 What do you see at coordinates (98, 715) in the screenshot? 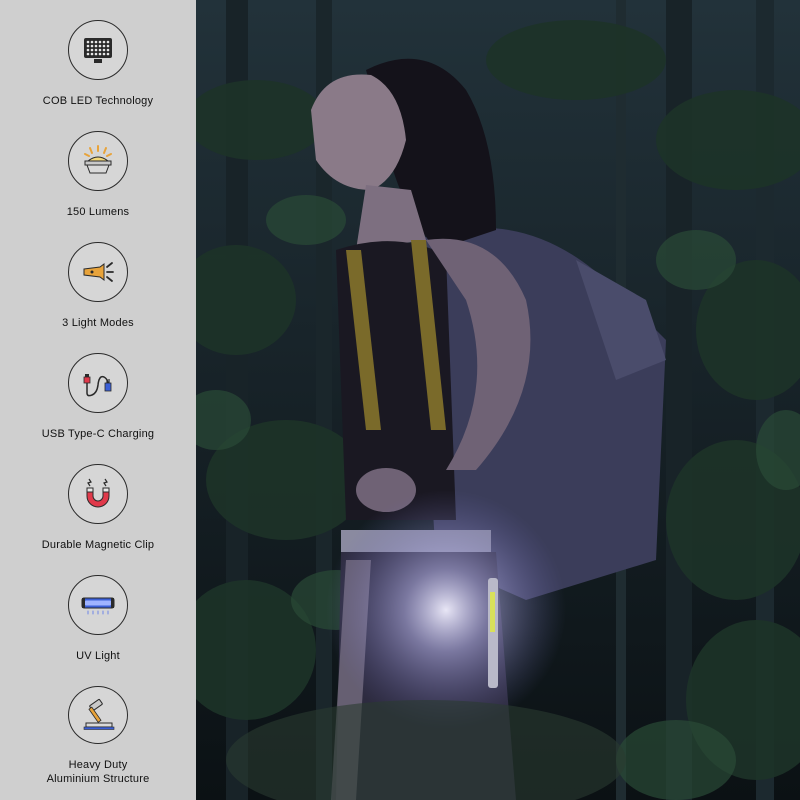
I see `hammer-on-plate-icon` at bounding box center [98, 715].